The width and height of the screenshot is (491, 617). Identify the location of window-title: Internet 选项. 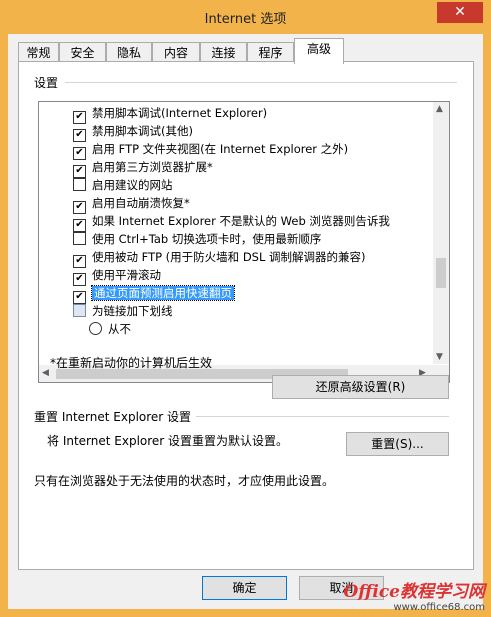
(245, 19).